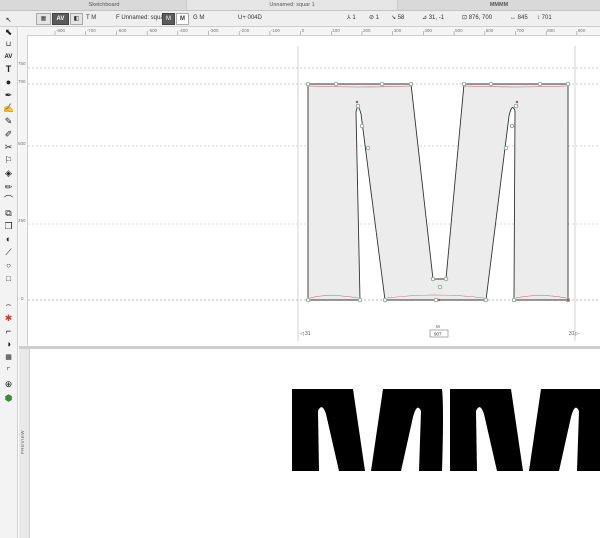 The height and width of the screenshot is (538, 600). What do you see at coordinates (8, 57) in the screenshot?
I see `kerning-tool-icon: AV` at bounding box center [8, 57].